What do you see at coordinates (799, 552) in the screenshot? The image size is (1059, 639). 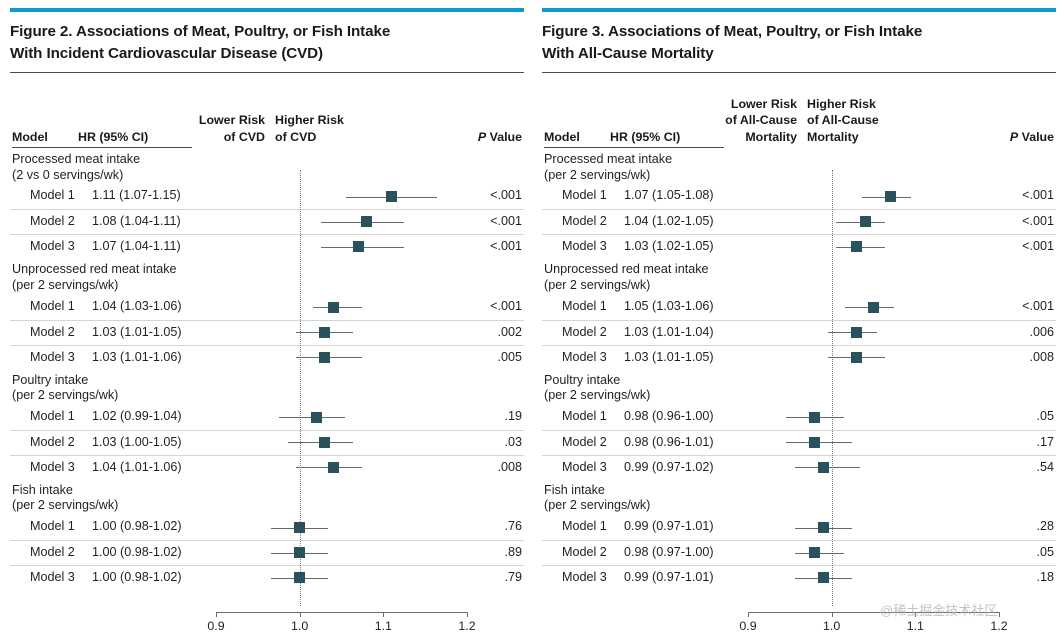 I see `table-row: Model 2 0.98 (0.97-1.00) .05` at bounding box center [799, 552].